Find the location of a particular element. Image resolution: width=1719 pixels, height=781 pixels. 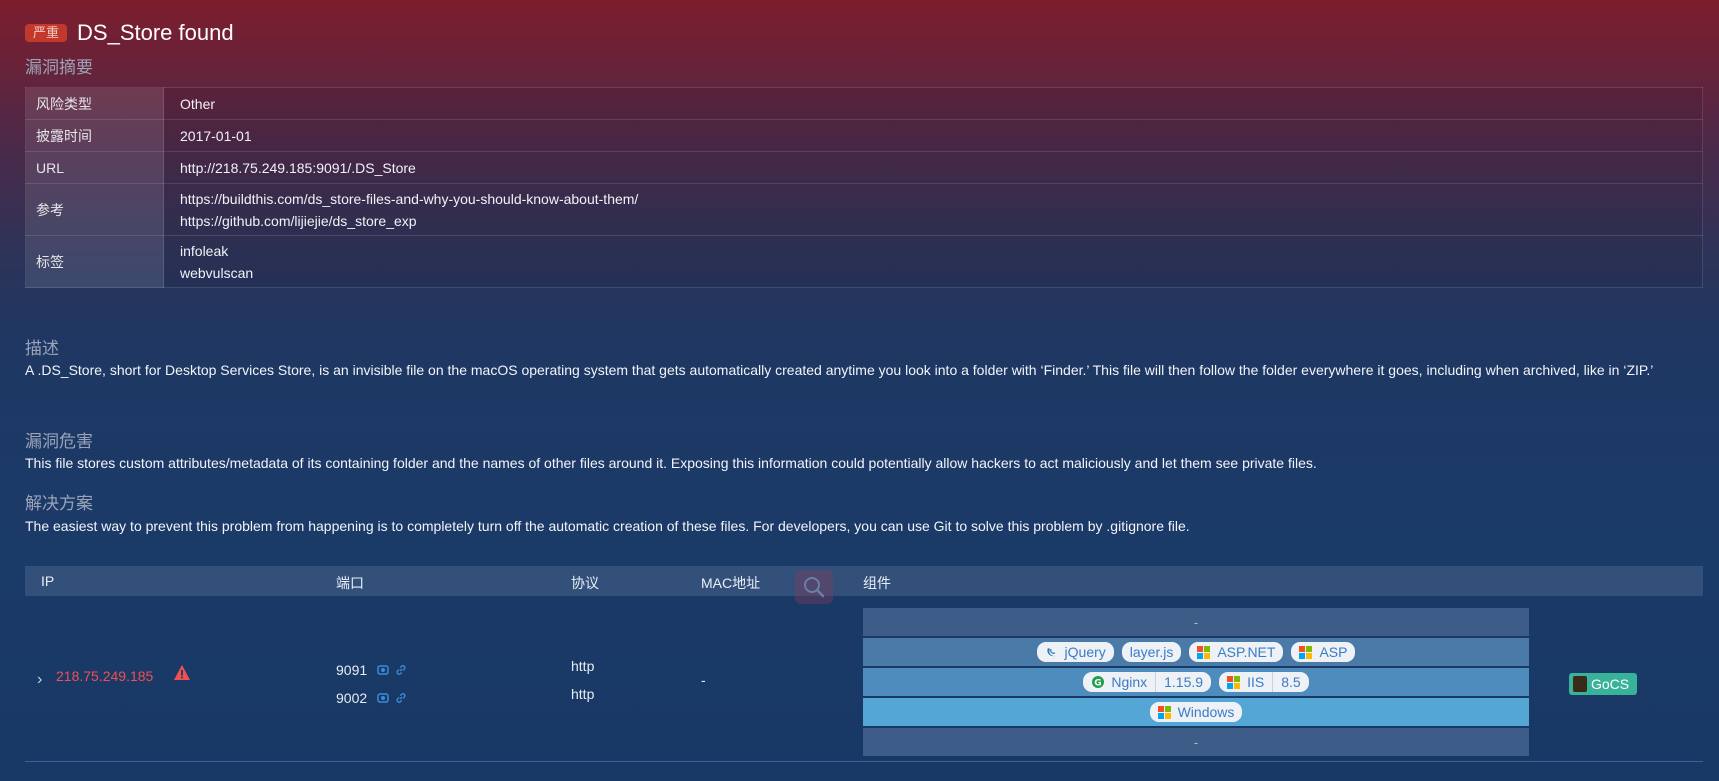

solution-heading: 解决方案 is located at coordinates (59, 503).